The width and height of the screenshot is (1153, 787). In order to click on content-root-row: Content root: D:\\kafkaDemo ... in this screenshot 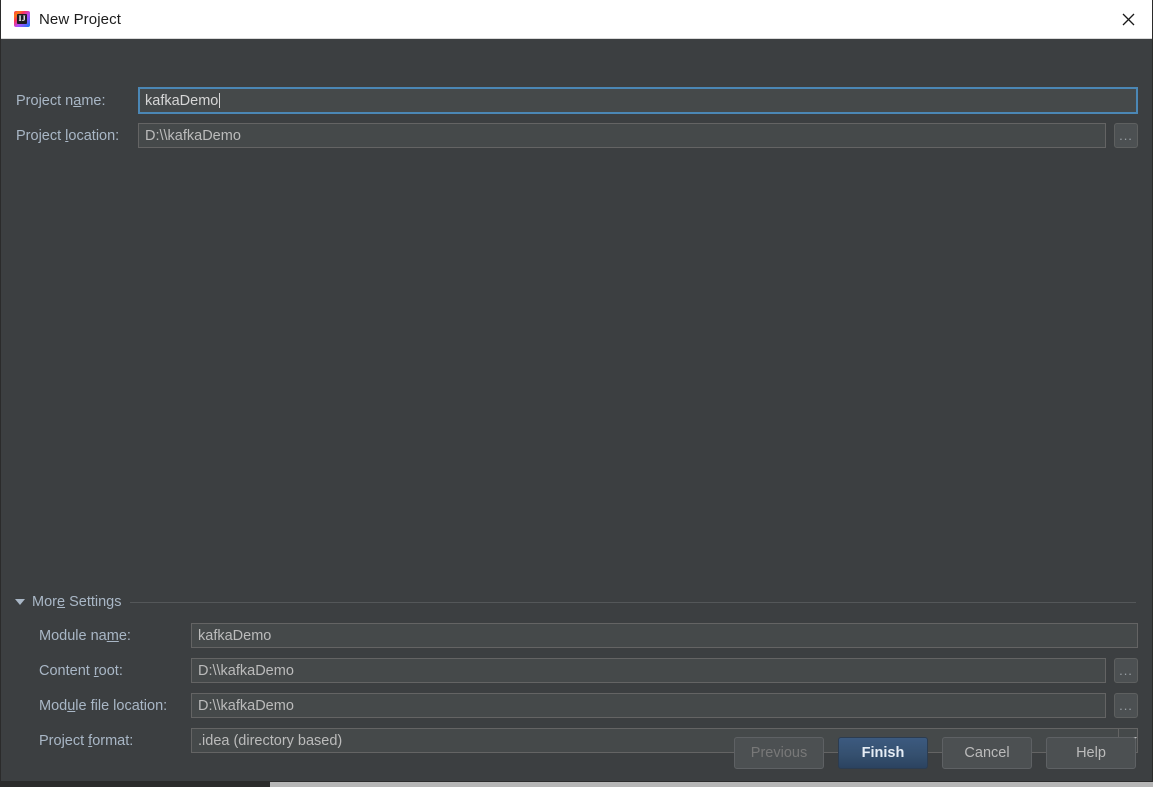, I will do `click(588, 670)`.